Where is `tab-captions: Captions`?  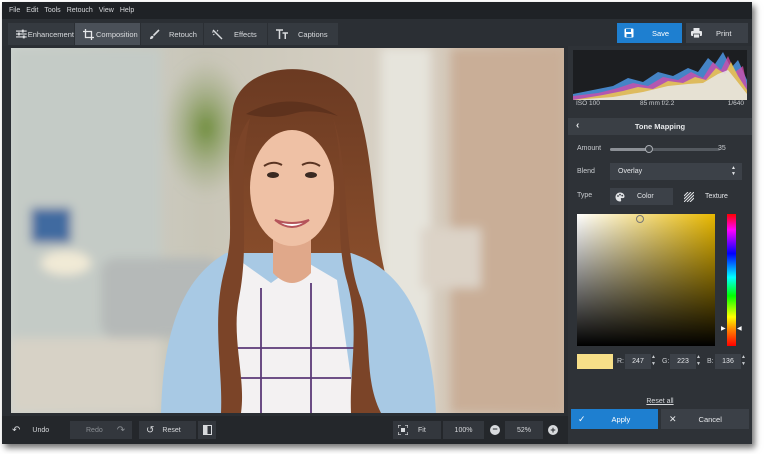
tab-captions: Captions is located at coordinates (303, 34).